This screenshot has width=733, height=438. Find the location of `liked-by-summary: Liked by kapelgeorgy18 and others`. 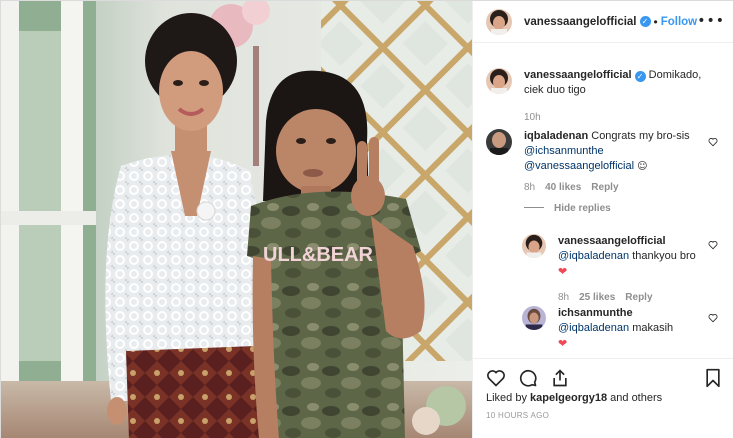

liked-by-summary: Liked by kapelgeorgy18 and others is located at coordinates (574, 398).